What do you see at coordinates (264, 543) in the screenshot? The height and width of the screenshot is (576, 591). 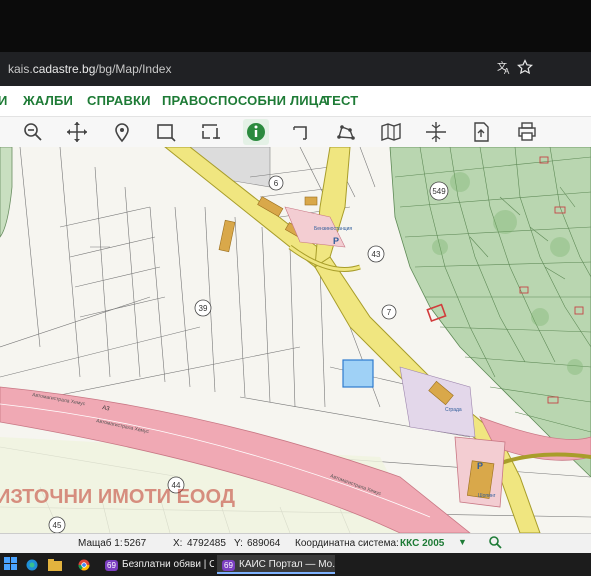 I see `y-value: 689064` at bounding box center [264, 543].